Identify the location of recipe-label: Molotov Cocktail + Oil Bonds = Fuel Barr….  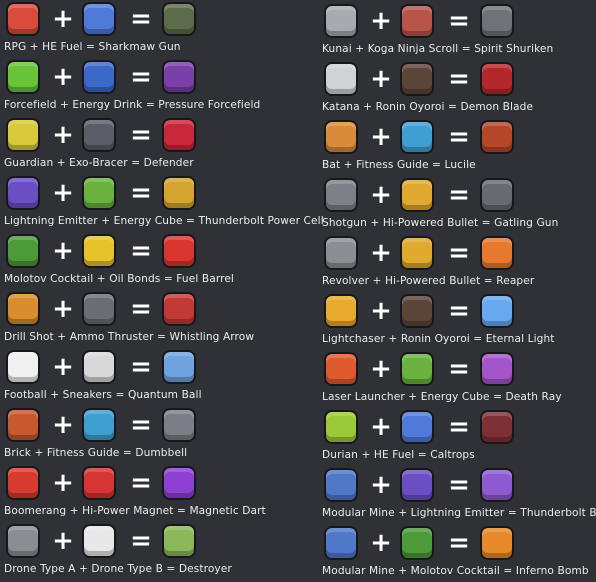
(119, 279).